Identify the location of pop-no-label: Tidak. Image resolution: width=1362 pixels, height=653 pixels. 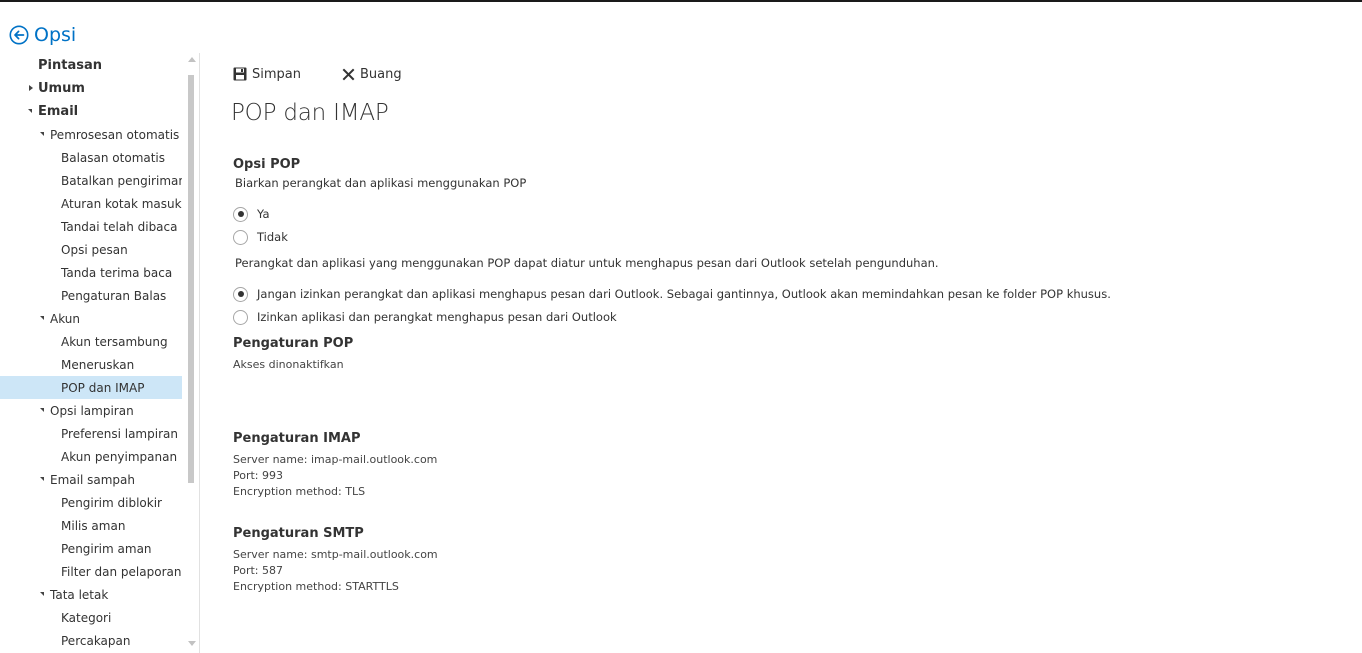
(272, 237).